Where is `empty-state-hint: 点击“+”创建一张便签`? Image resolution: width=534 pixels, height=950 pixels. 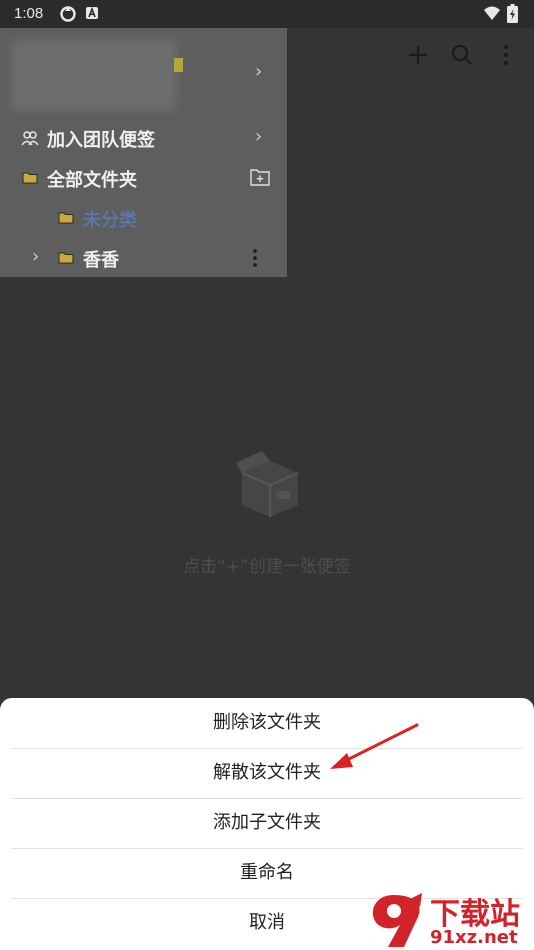 empty-state-hint: 点击“+”创建一张便签 is located at coordinates (267, 567).